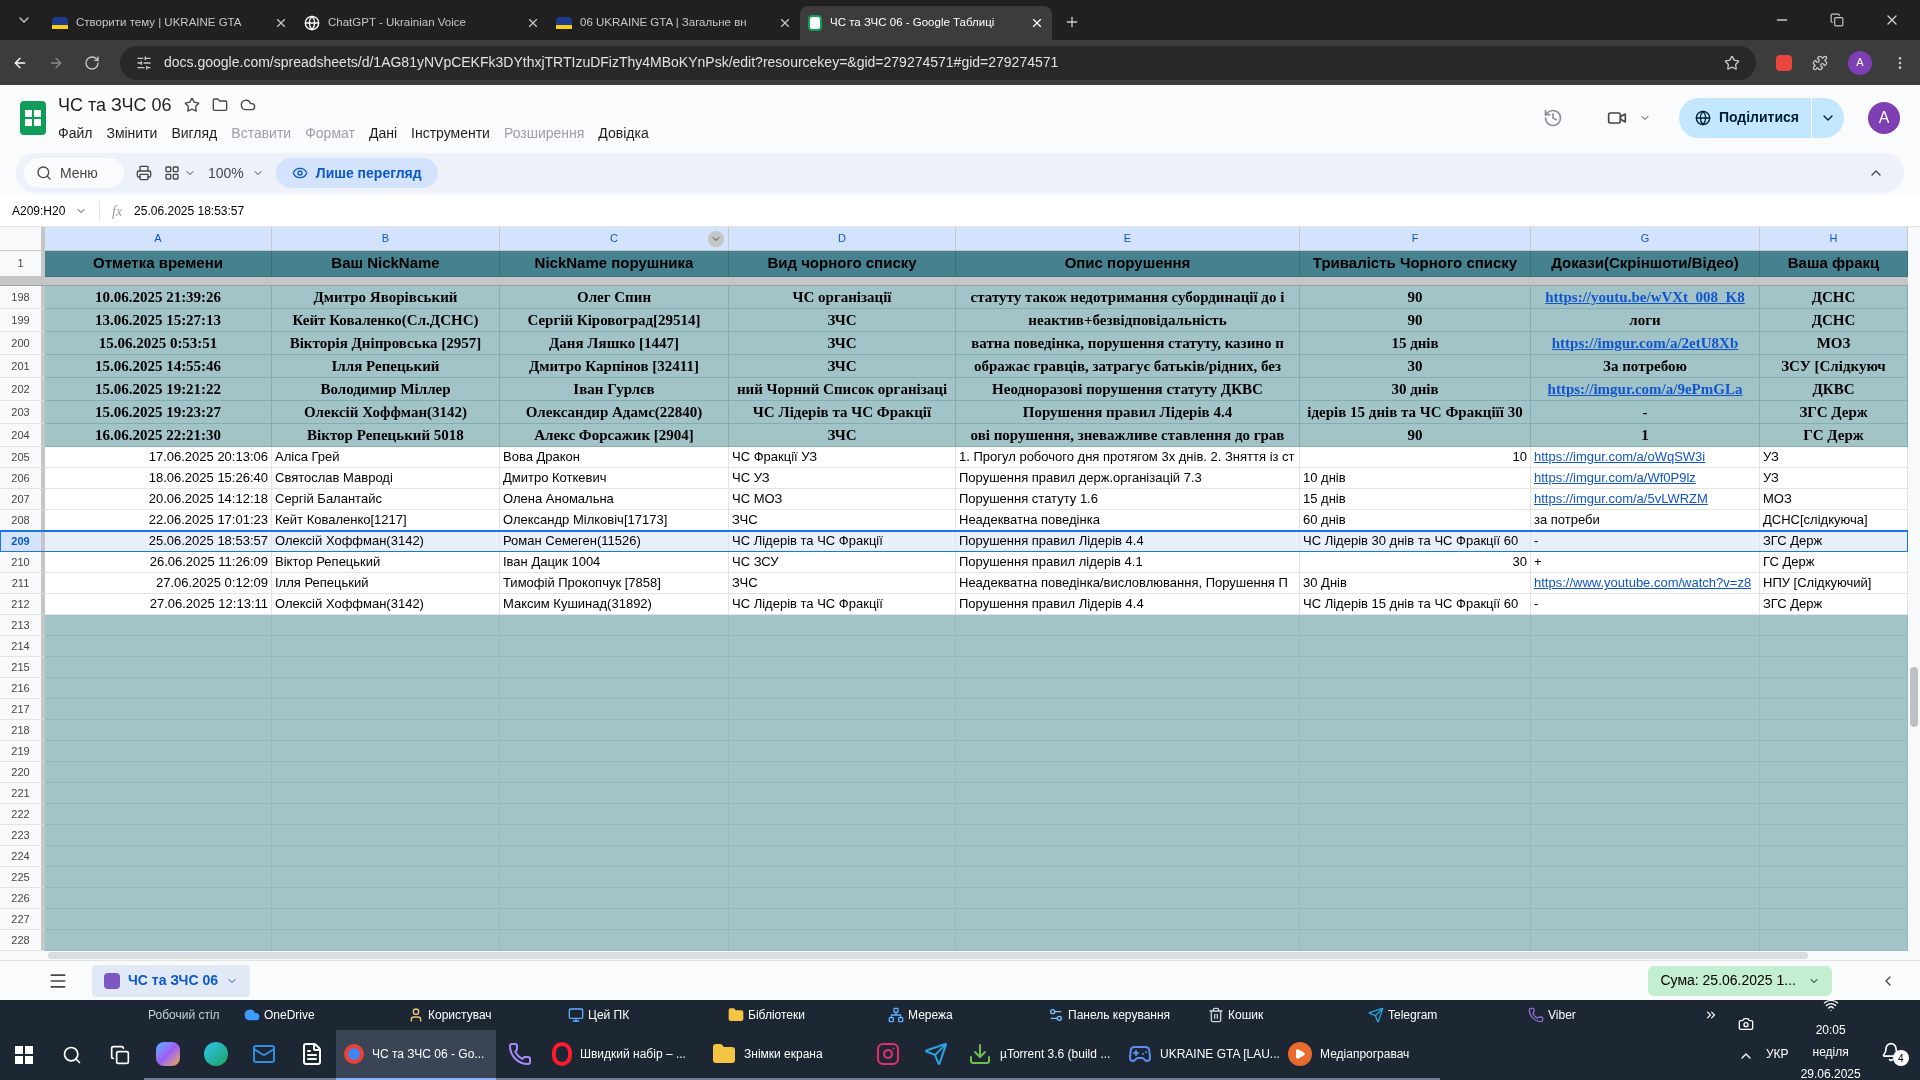 The height and width of the screenshot is (1080, 1920). What do you see at coordinates (22, 625) in the screenshot?
I see `row-number: 213` at bounding box center [22, 625].